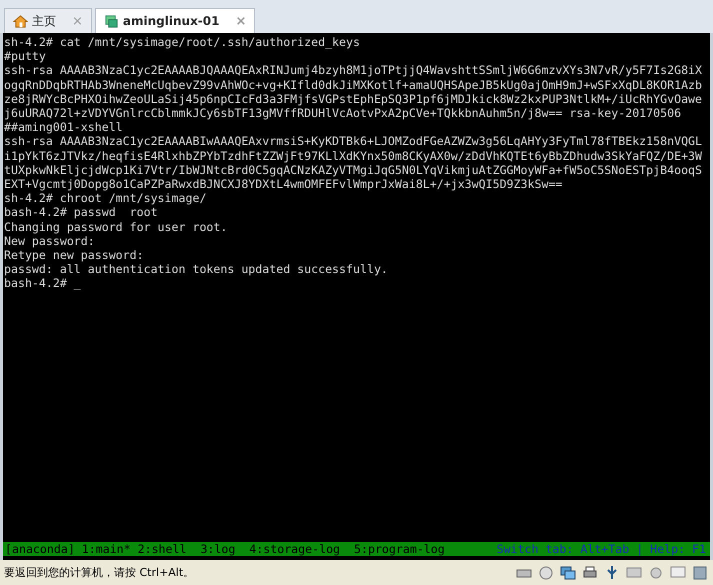 The image size is (713, 585). What do you see at coordinates (105, 198) in the screenshot?
I see `terminal-line: sh-4.2# chroot /mnt/sysimage/` at bounding box center [105, 198].